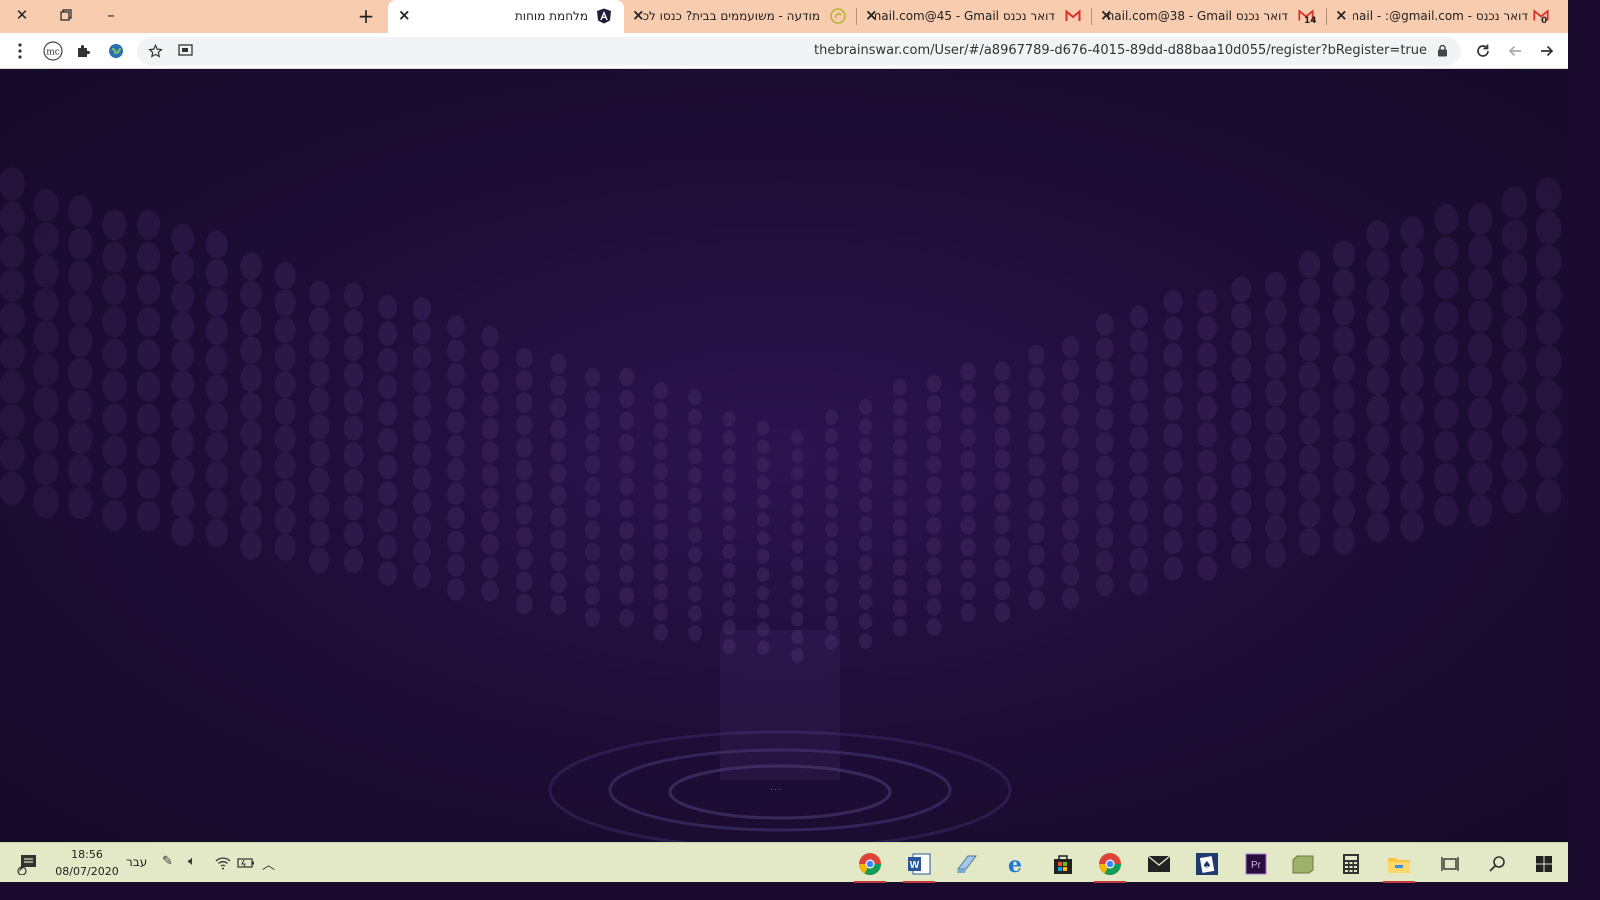 This screenshot has height=900, width=1600. I want to click on edge-icon: e, so click(1015, 864).